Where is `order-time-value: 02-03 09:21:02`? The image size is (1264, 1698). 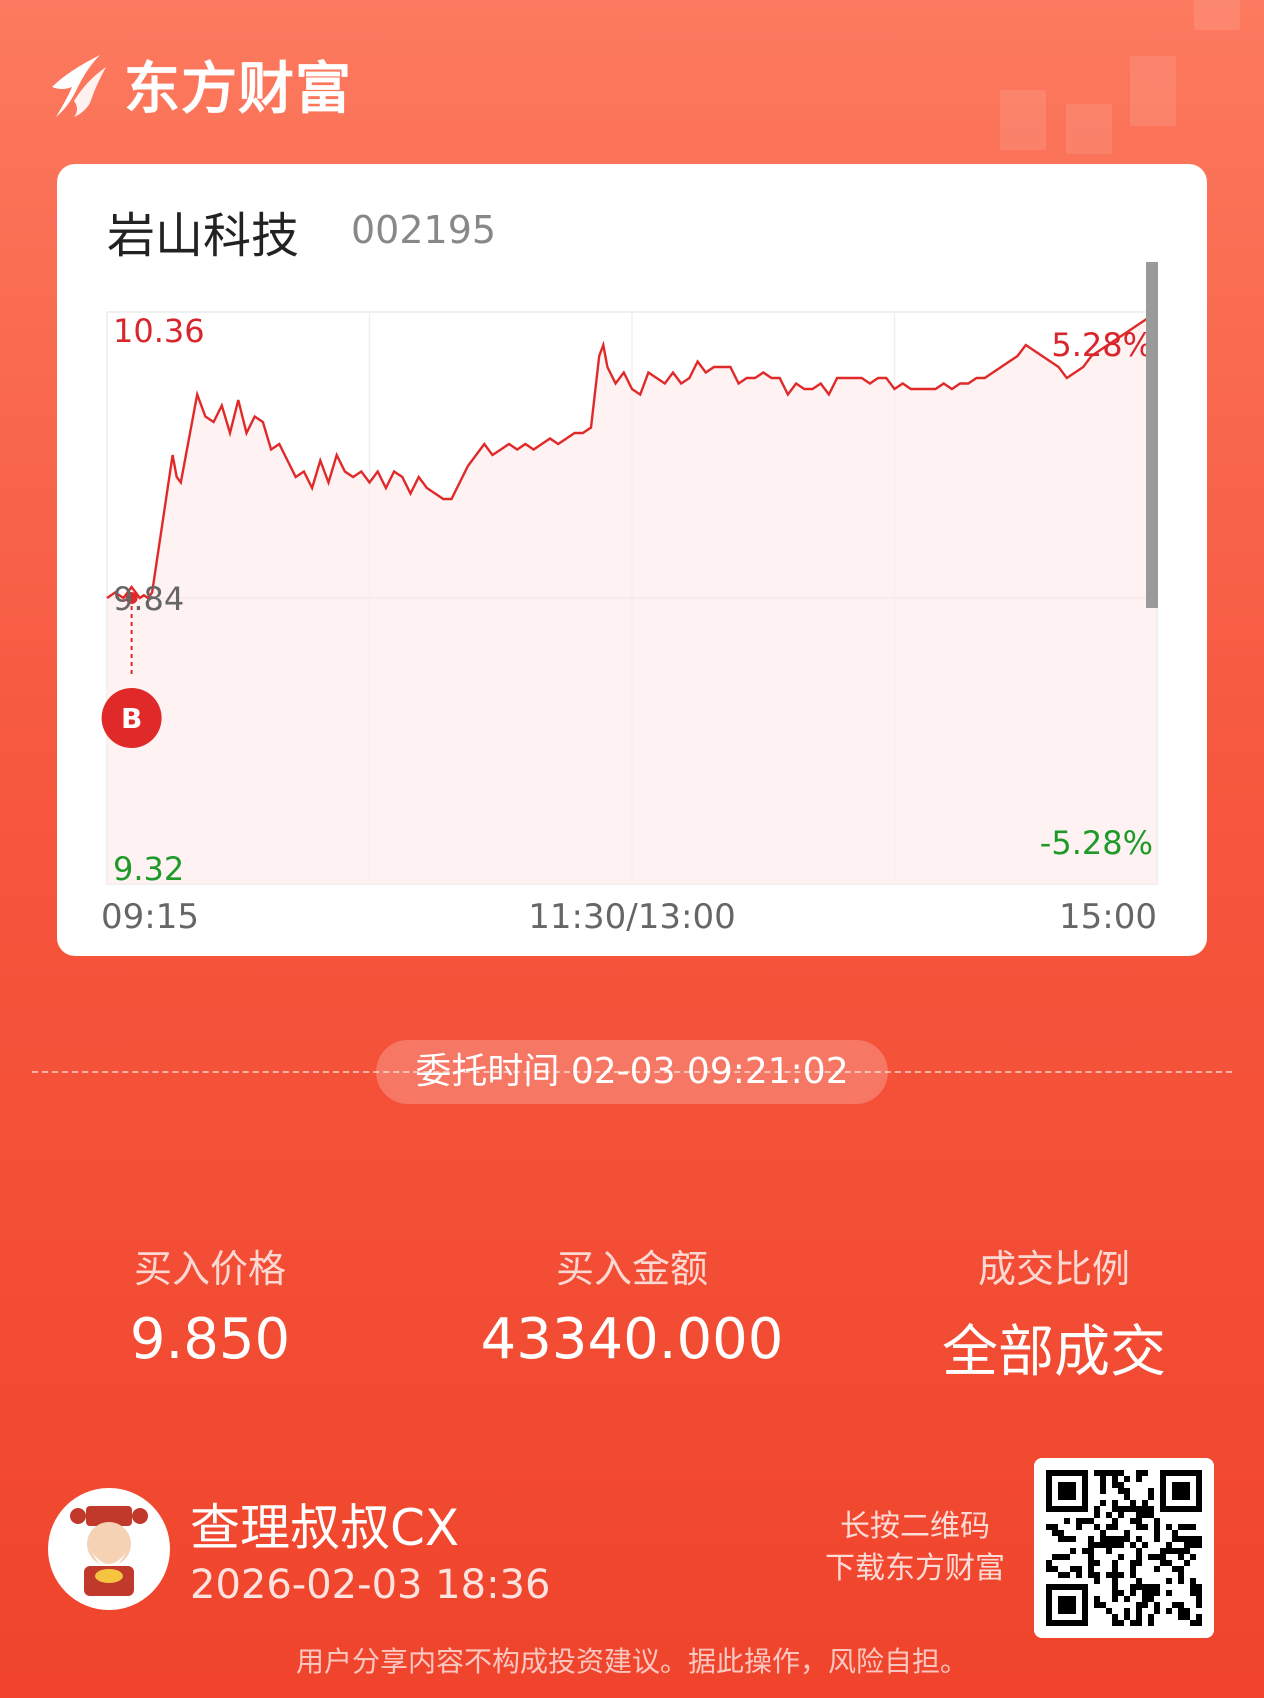 order-time-value: 02-03 09:21:02 is located at coordinates (709, 1071).